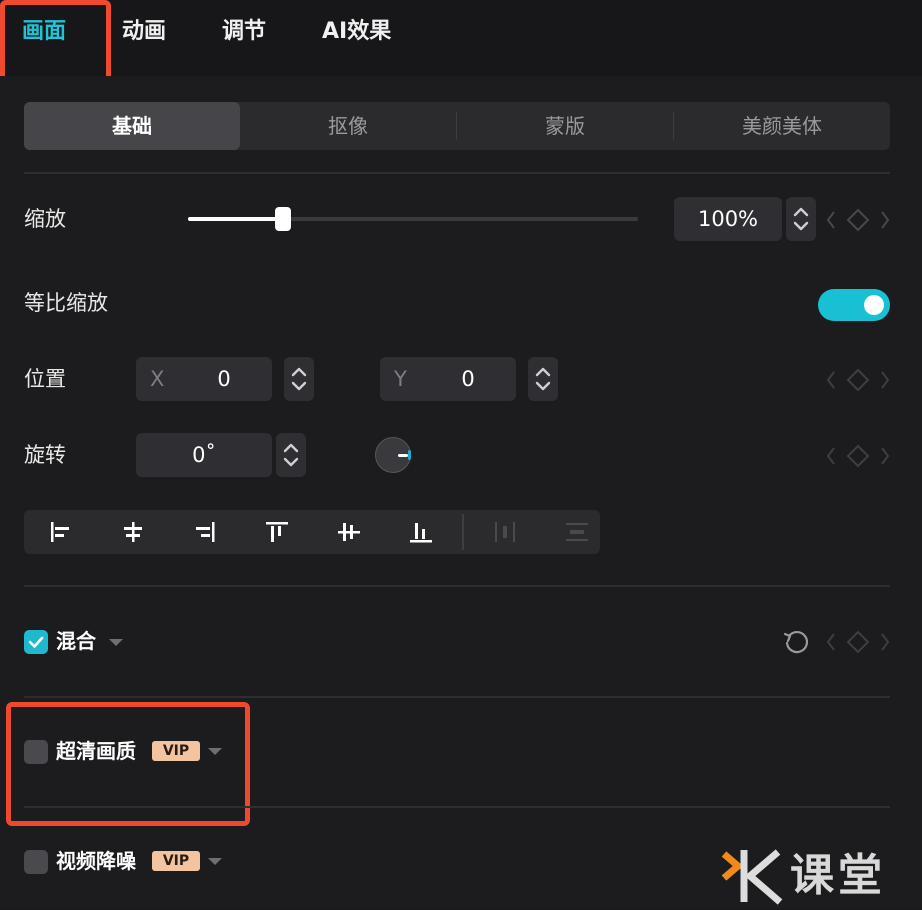 The height and width of the screenshot is (910, 922). What do you see at coordinates (356, 32) in the screenshot?
I see `tab-ai-effects: AI效果` at bounding box center [356, 32].